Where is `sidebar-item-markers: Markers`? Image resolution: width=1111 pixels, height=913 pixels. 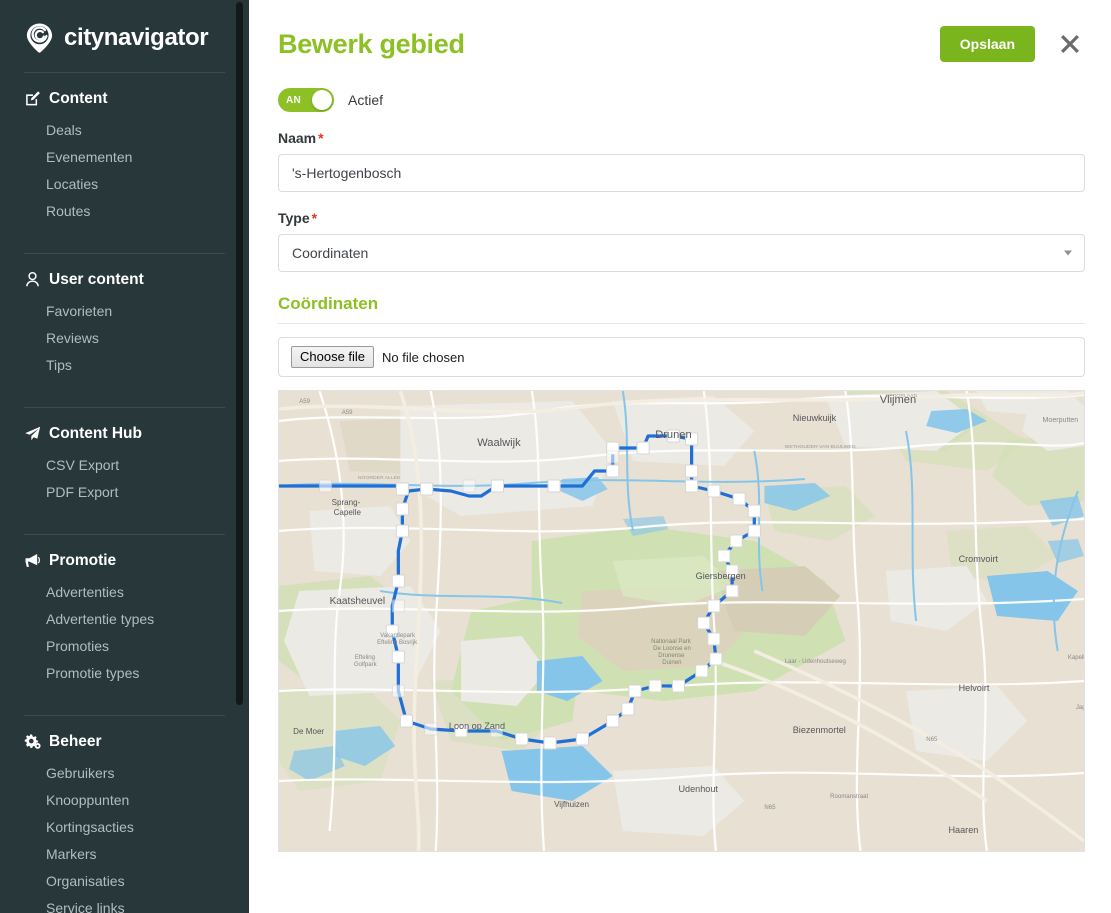 sidebar-item-markers: Markers is located at coordinates (124, 854).